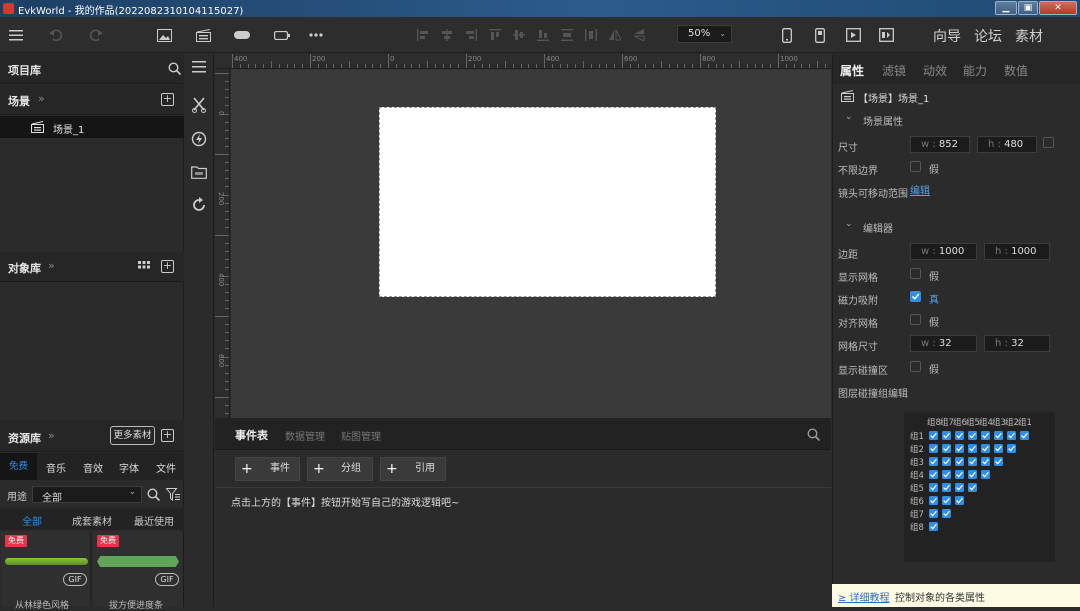 The image size is (1080, 611). I want to click on effects-icon, so click(199, 139).